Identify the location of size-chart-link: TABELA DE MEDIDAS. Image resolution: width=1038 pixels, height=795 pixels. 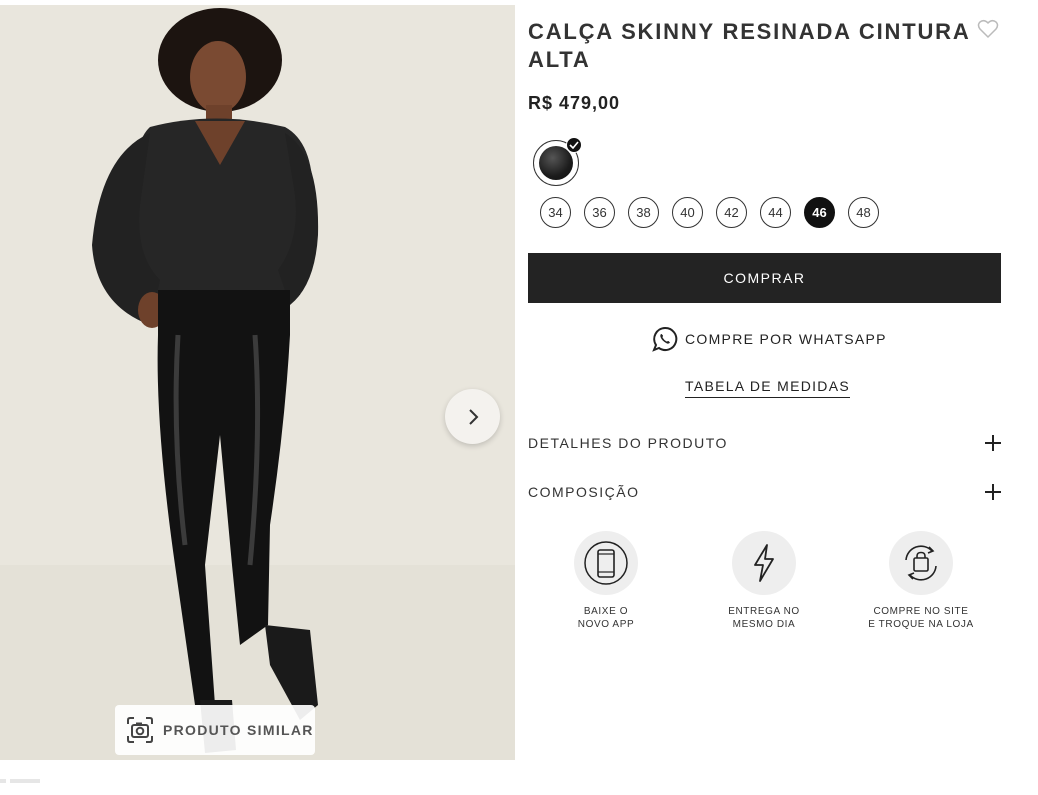
(767, 388).